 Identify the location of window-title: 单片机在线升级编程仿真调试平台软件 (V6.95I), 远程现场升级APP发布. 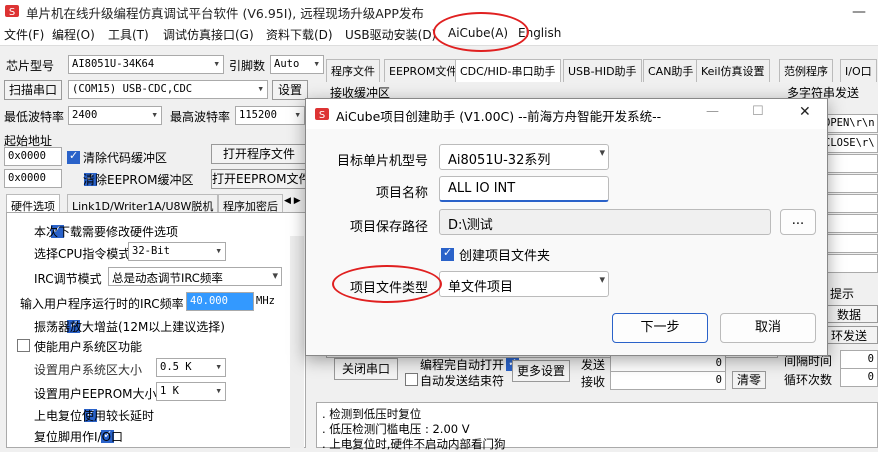
(225, 13).